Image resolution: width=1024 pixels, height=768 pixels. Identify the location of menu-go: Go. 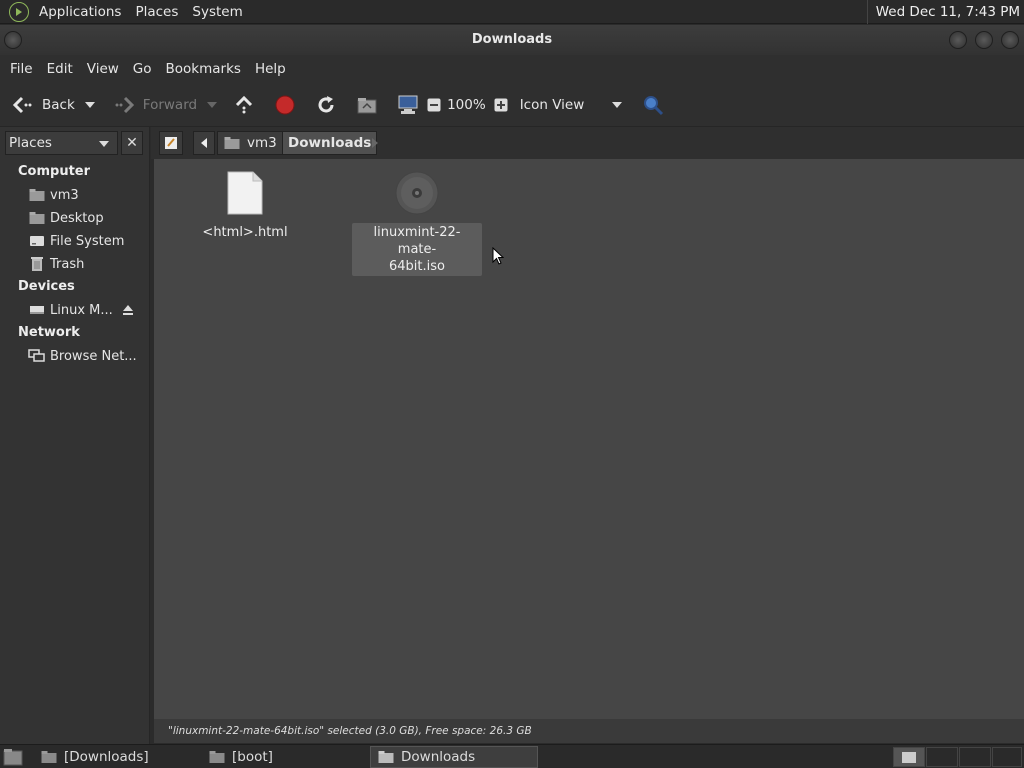
(142, 69).